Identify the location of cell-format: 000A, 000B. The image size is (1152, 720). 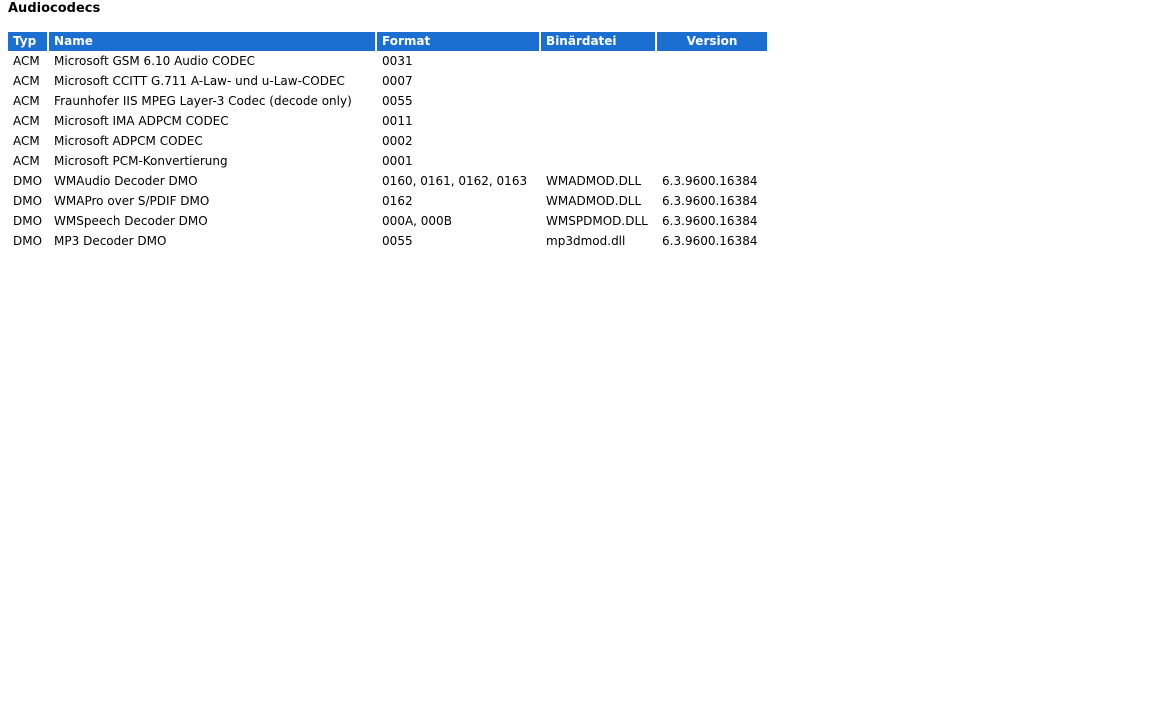
(417, 221).